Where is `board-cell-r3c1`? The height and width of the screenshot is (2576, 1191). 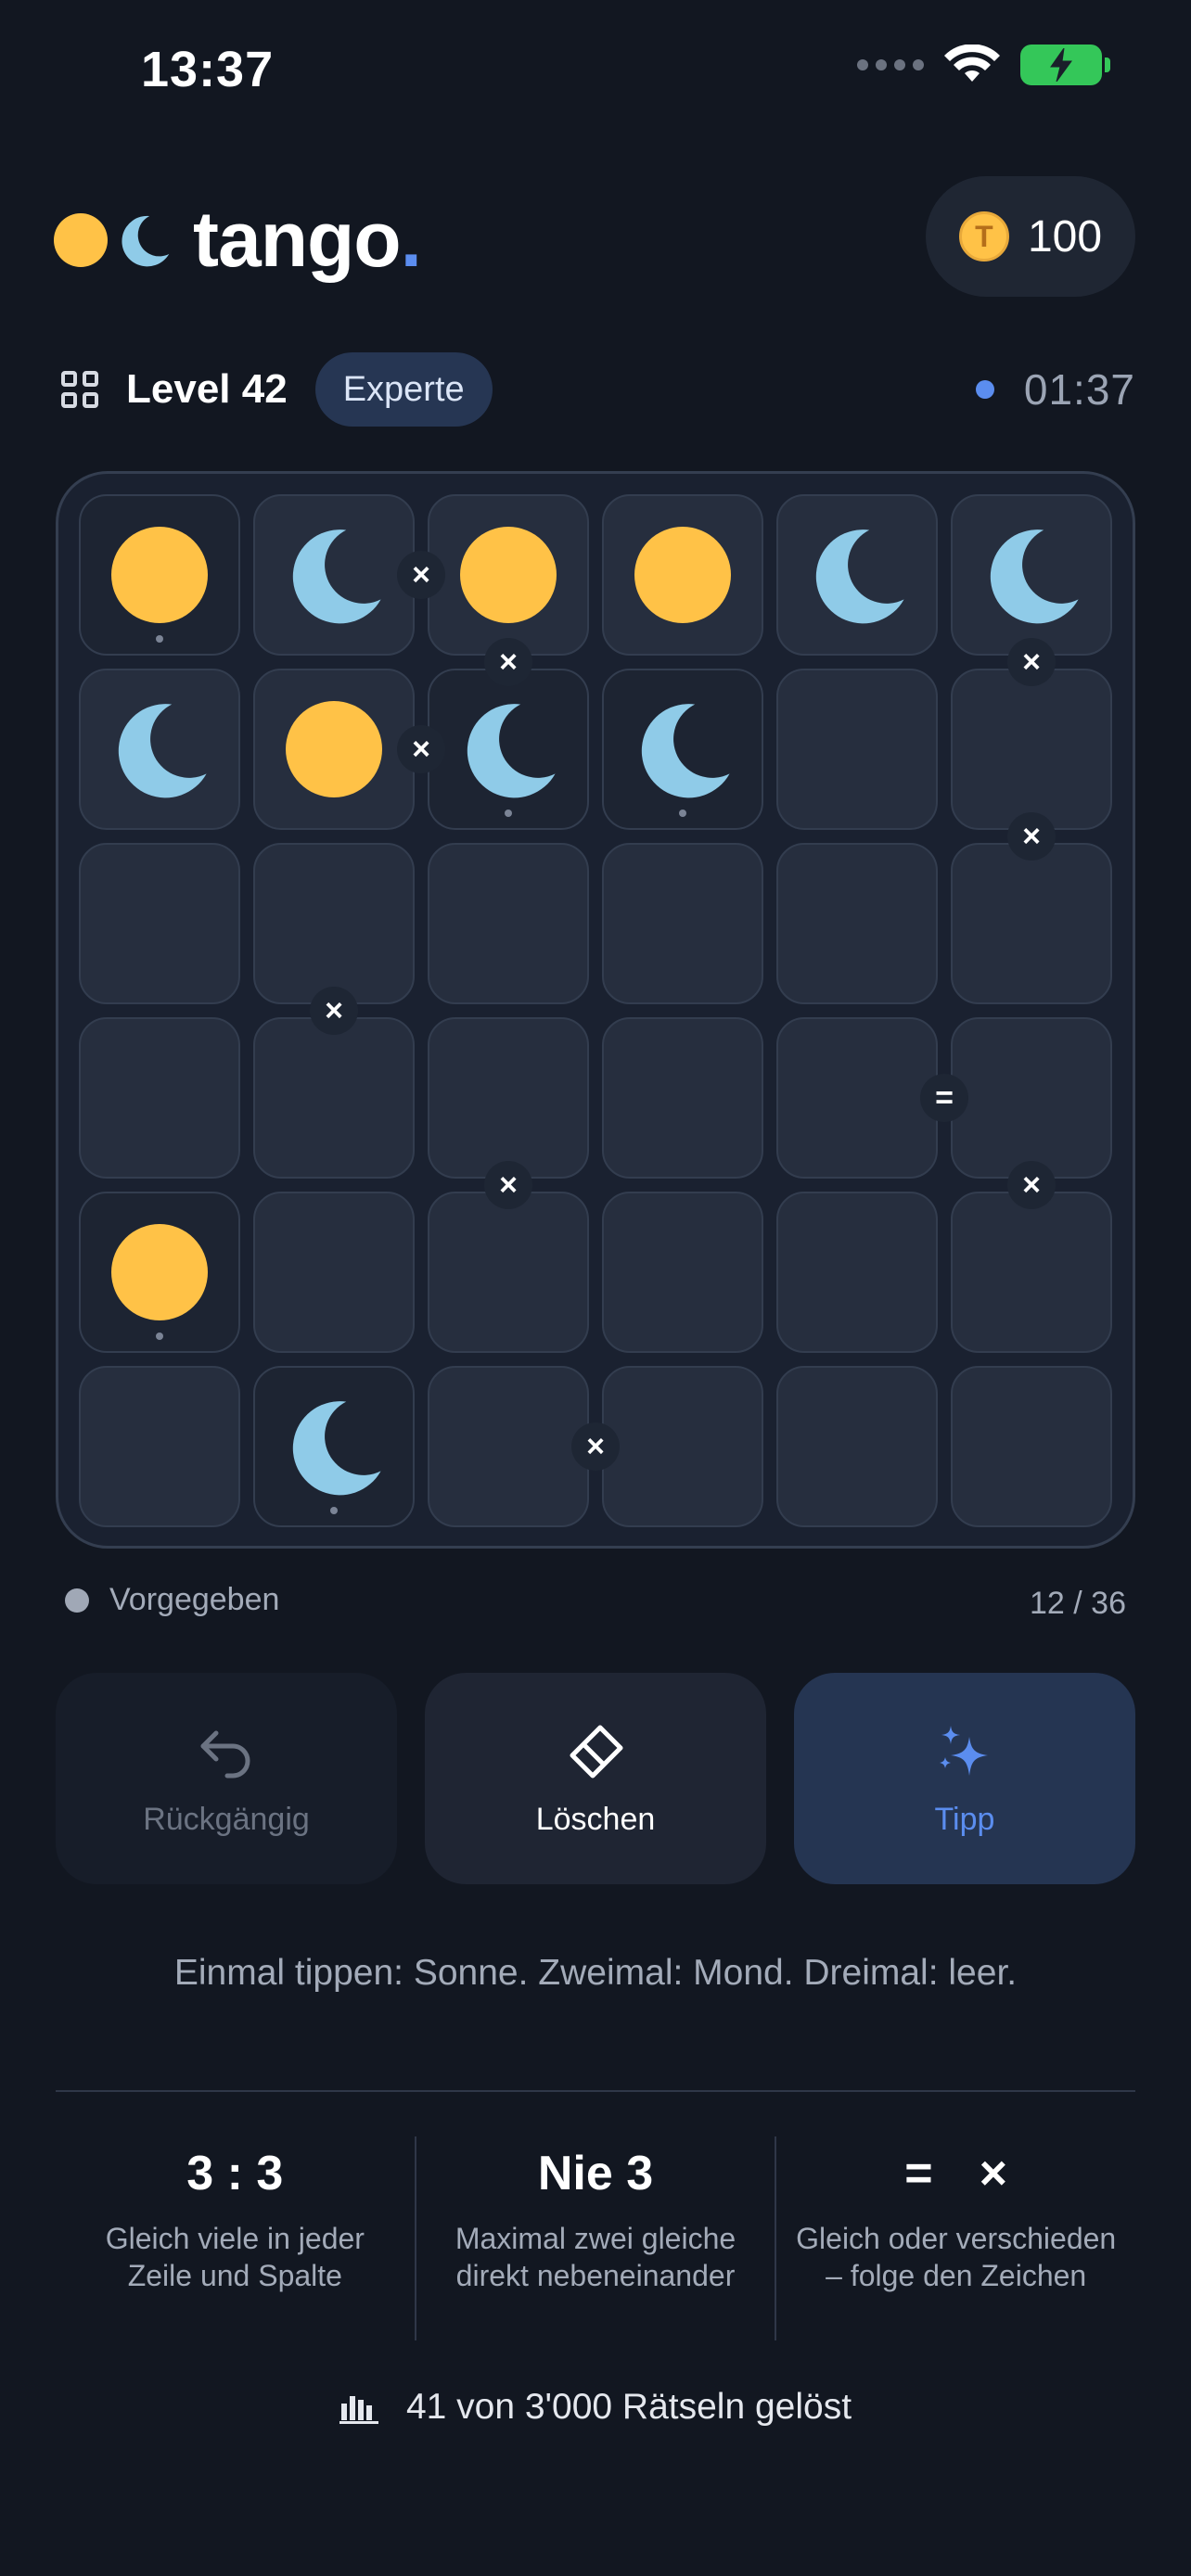
board-cell-r3c1 is located at coordinates (159, 923).